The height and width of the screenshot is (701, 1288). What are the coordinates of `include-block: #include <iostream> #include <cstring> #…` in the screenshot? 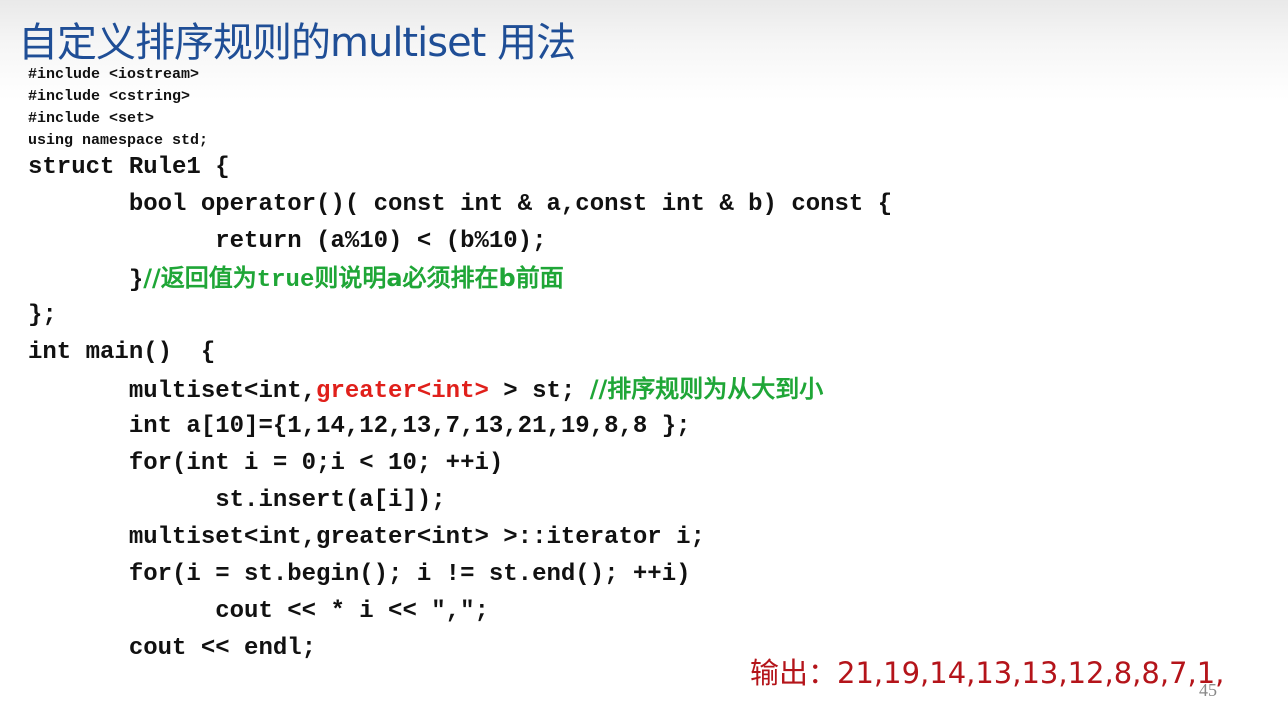 It's located at (118, 108).